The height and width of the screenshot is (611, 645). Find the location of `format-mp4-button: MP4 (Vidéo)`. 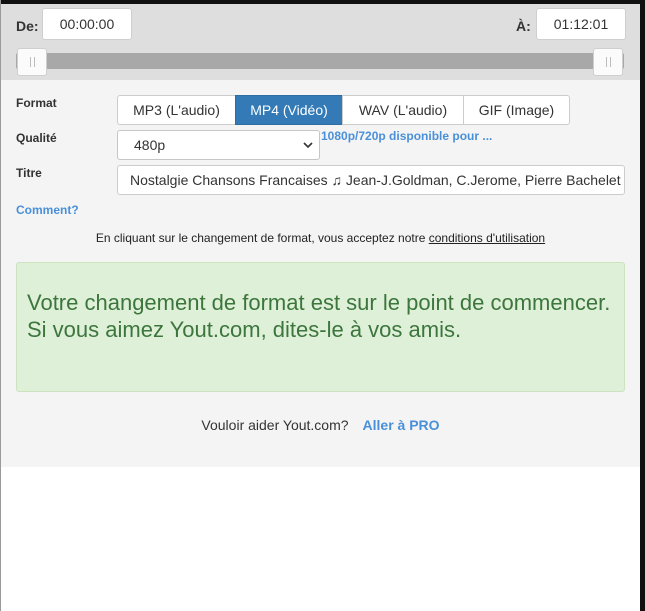

format-mp4-button: MP4 (Vidéo) is located at coordinates (289, 110).